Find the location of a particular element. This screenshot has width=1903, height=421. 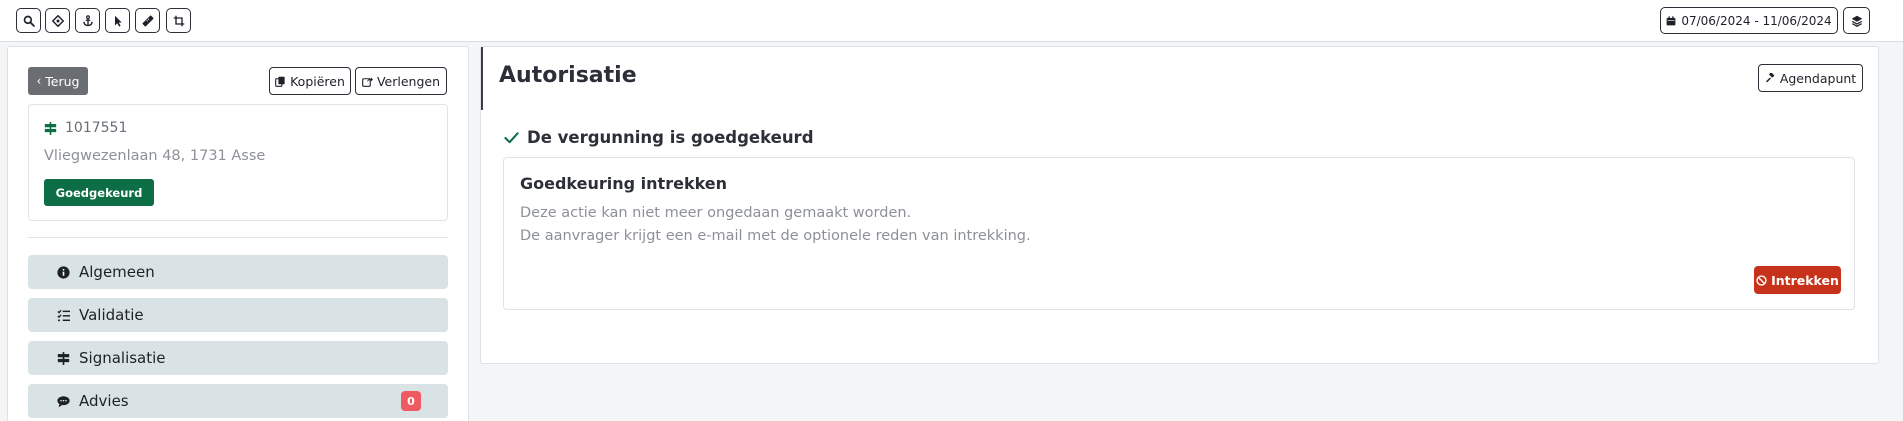

advice-count-badge: 0 is located at coordinates (411, 401).